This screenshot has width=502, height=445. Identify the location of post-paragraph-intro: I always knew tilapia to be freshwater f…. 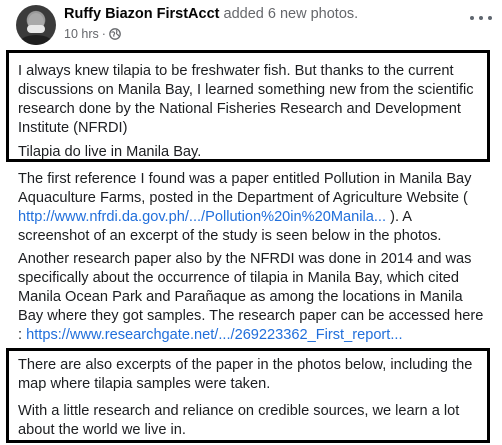
(246, 99).